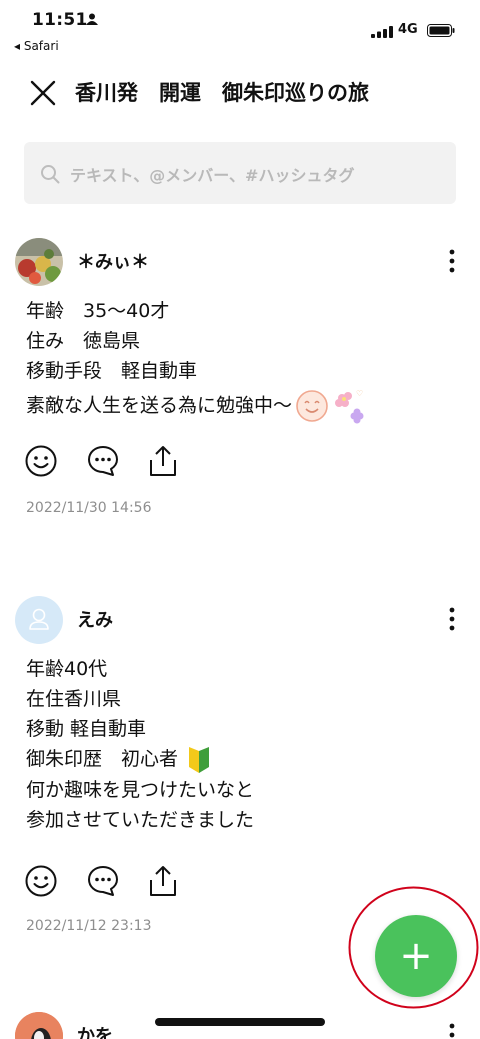  What do you see at coordinates (222, 93) in the screenshot?
I see `page-title: 香川発 開運 御朱印巡りの旅` at bounding box center [222, 93].